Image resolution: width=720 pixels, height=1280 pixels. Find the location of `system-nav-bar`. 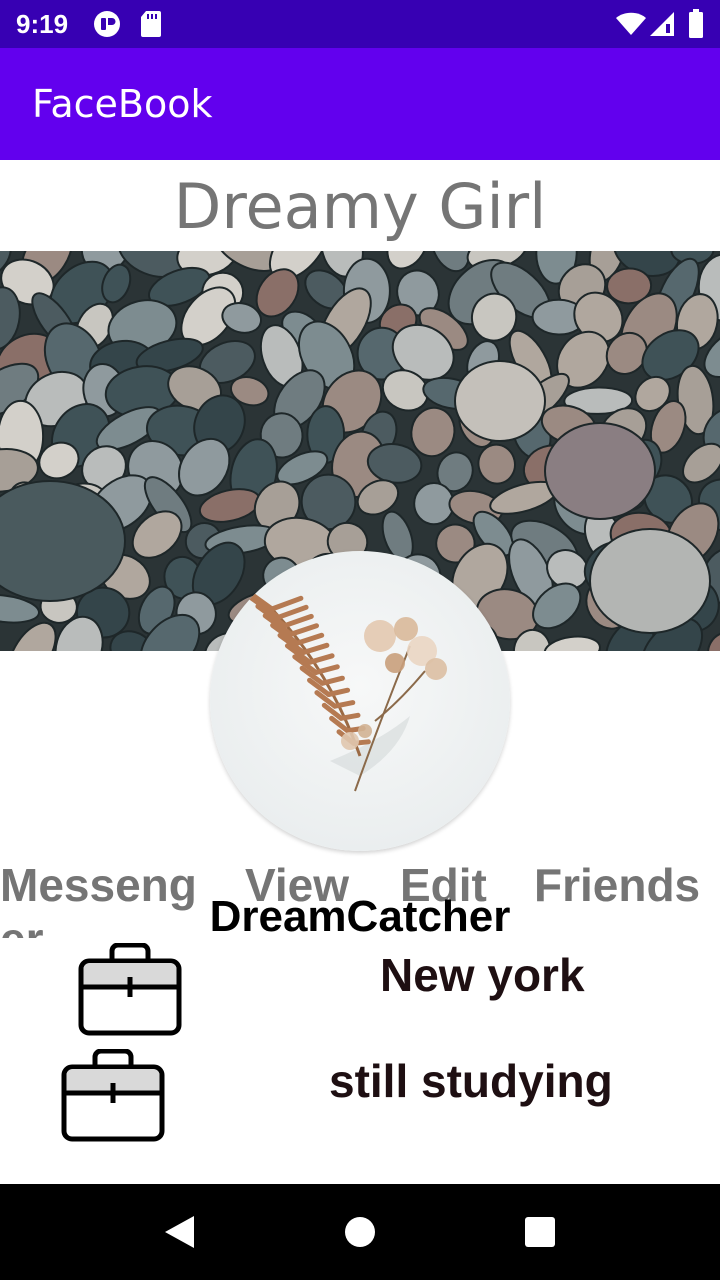

system-nav-bar is located at coordinates (360, 1232).